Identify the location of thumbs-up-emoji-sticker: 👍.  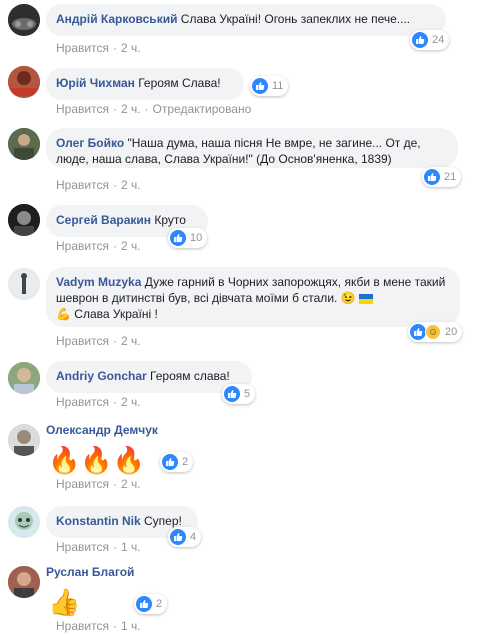
(64, 602).